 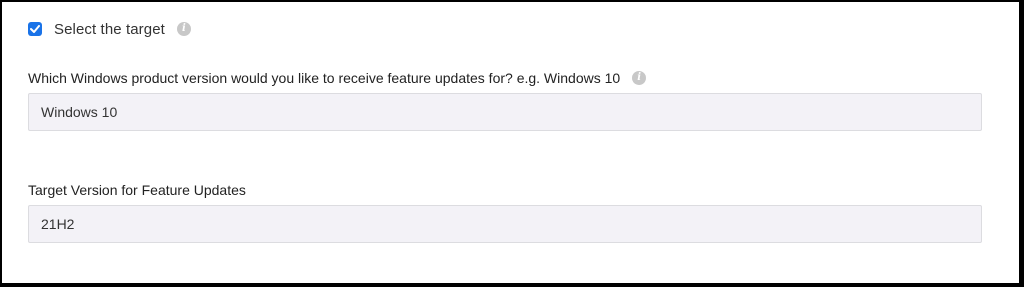 I want to click on select-target-checkbox, so click(x=35, y=29).